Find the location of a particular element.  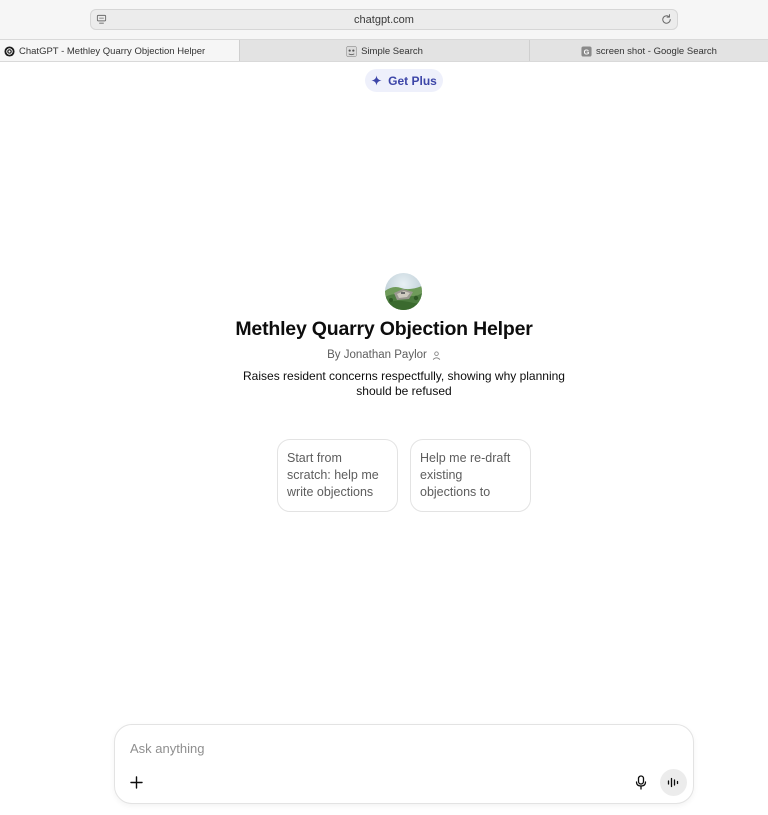

sparkle-icon is located at coordinates (376, 80).